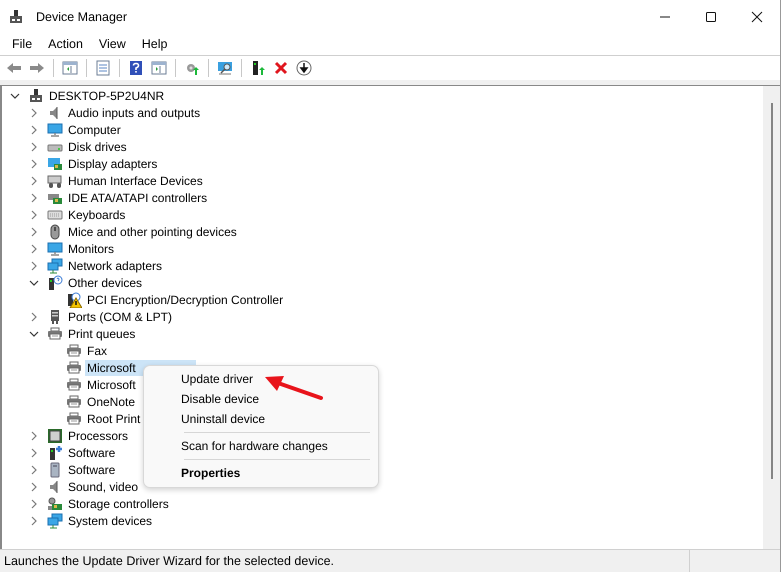 The height and width of the screenshot is (575, 783). I want to click on tree-item: Human Interface Devices, so click(135, 180).